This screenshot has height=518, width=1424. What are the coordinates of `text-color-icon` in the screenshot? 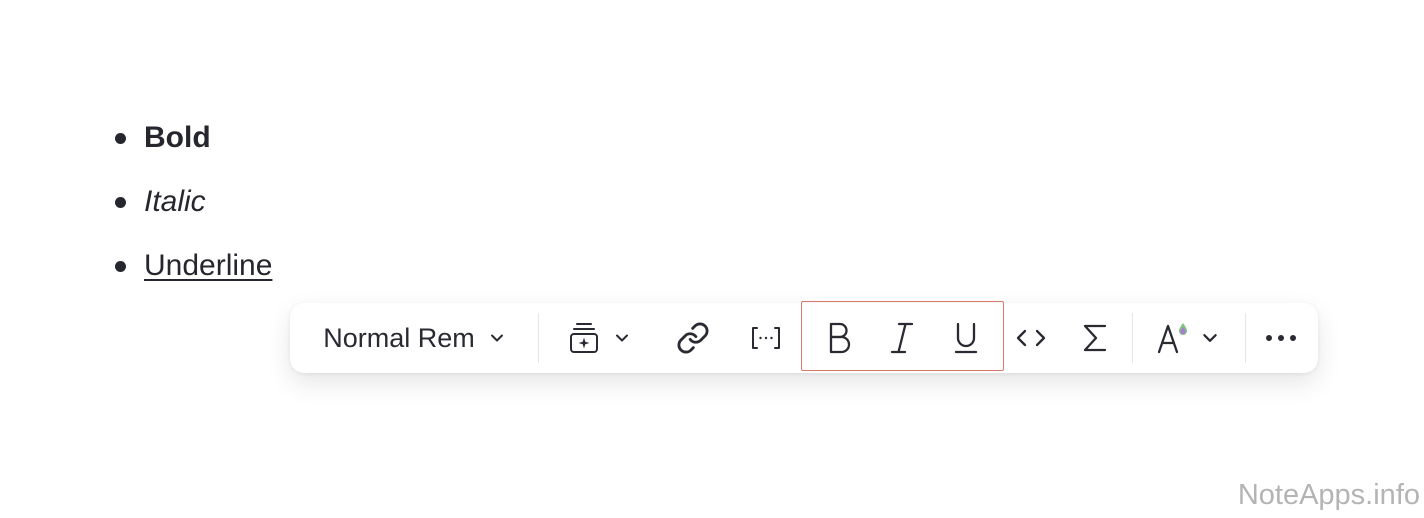 It's located at (1173, 338).